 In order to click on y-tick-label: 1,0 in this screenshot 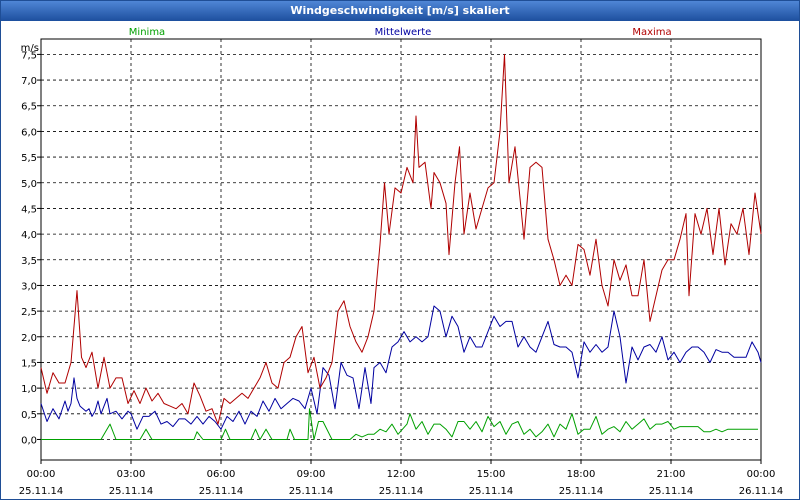, I will do `click(29, 389)`.